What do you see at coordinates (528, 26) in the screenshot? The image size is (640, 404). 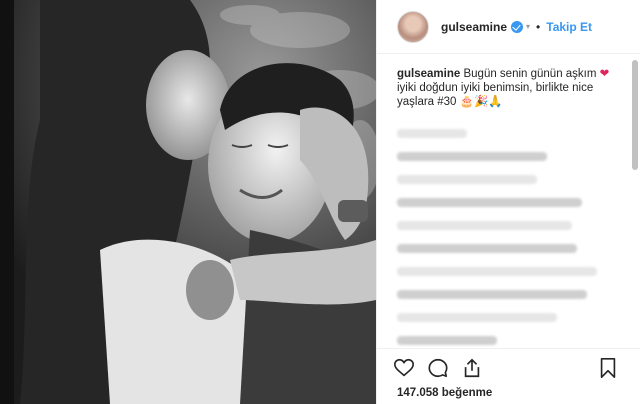 I see `chevron-down-icon: ▾` at bounding box center [528, 26].